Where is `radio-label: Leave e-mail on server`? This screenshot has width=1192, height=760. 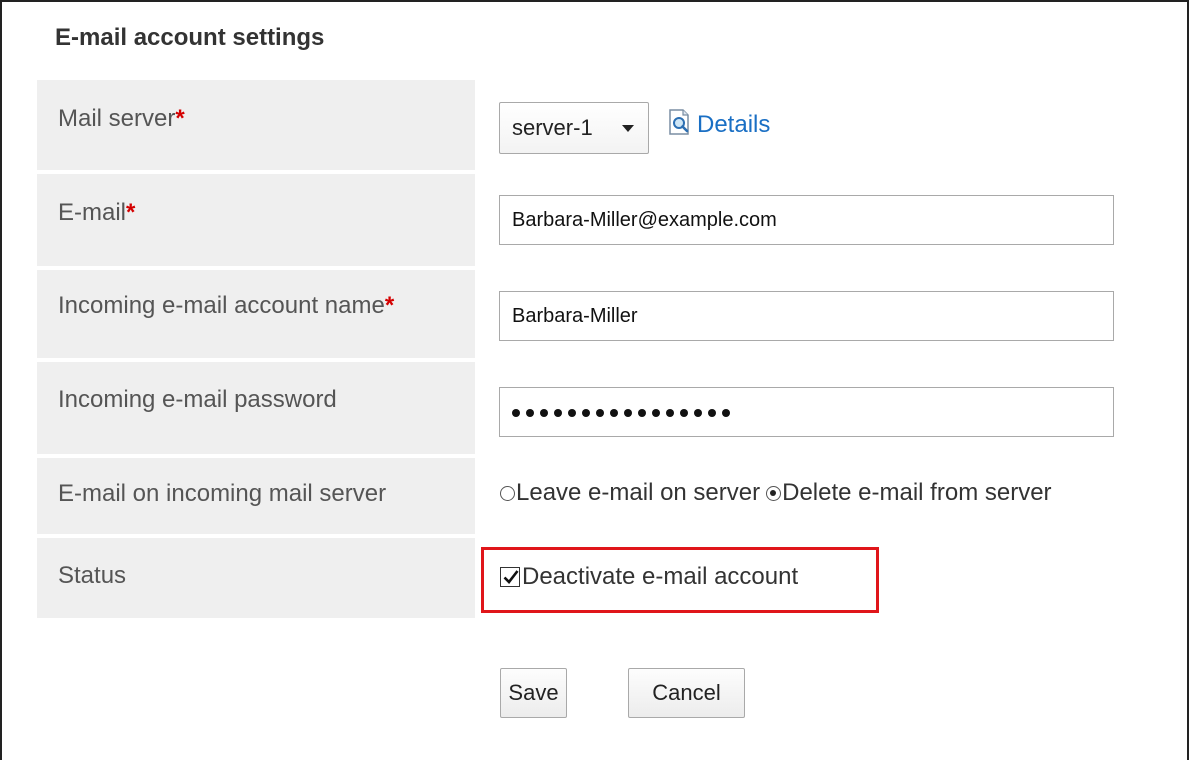
radio-label: Leave e-mail on server is located at coordinates (638, 492).